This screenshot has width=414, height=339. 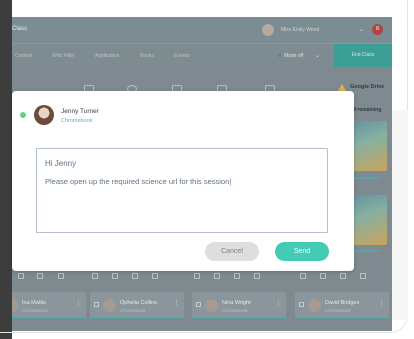 What do you see at coordinates (236, 303) in the screenshot?
I see `student-name: Nina Wright` at bounding box center [236, 303].